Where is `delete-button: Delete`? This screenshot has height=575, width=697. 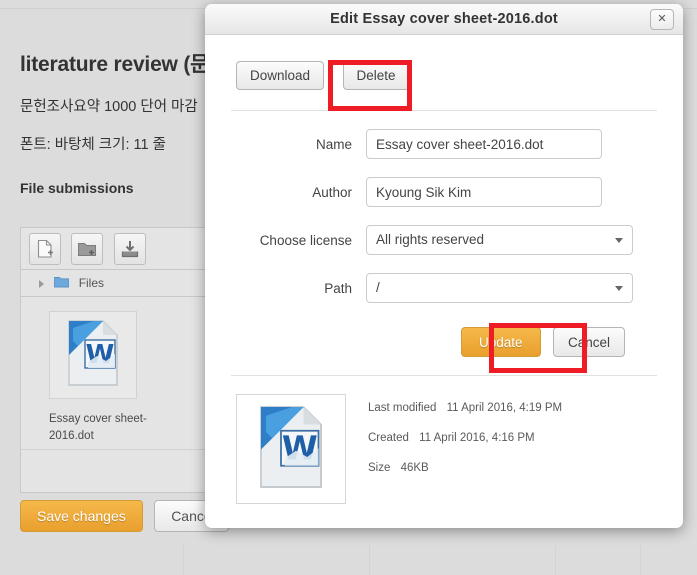
delete-button: Delete is located at coordinates (376, 75).